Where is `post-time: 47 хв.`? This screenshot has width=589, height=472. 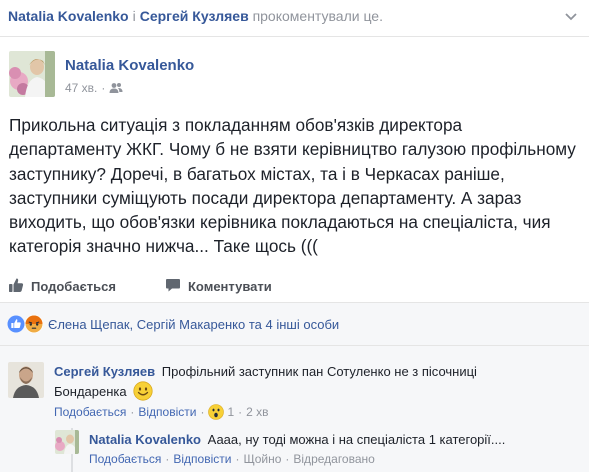 post-time: 47 хв. is located at coordinates (81, 88).